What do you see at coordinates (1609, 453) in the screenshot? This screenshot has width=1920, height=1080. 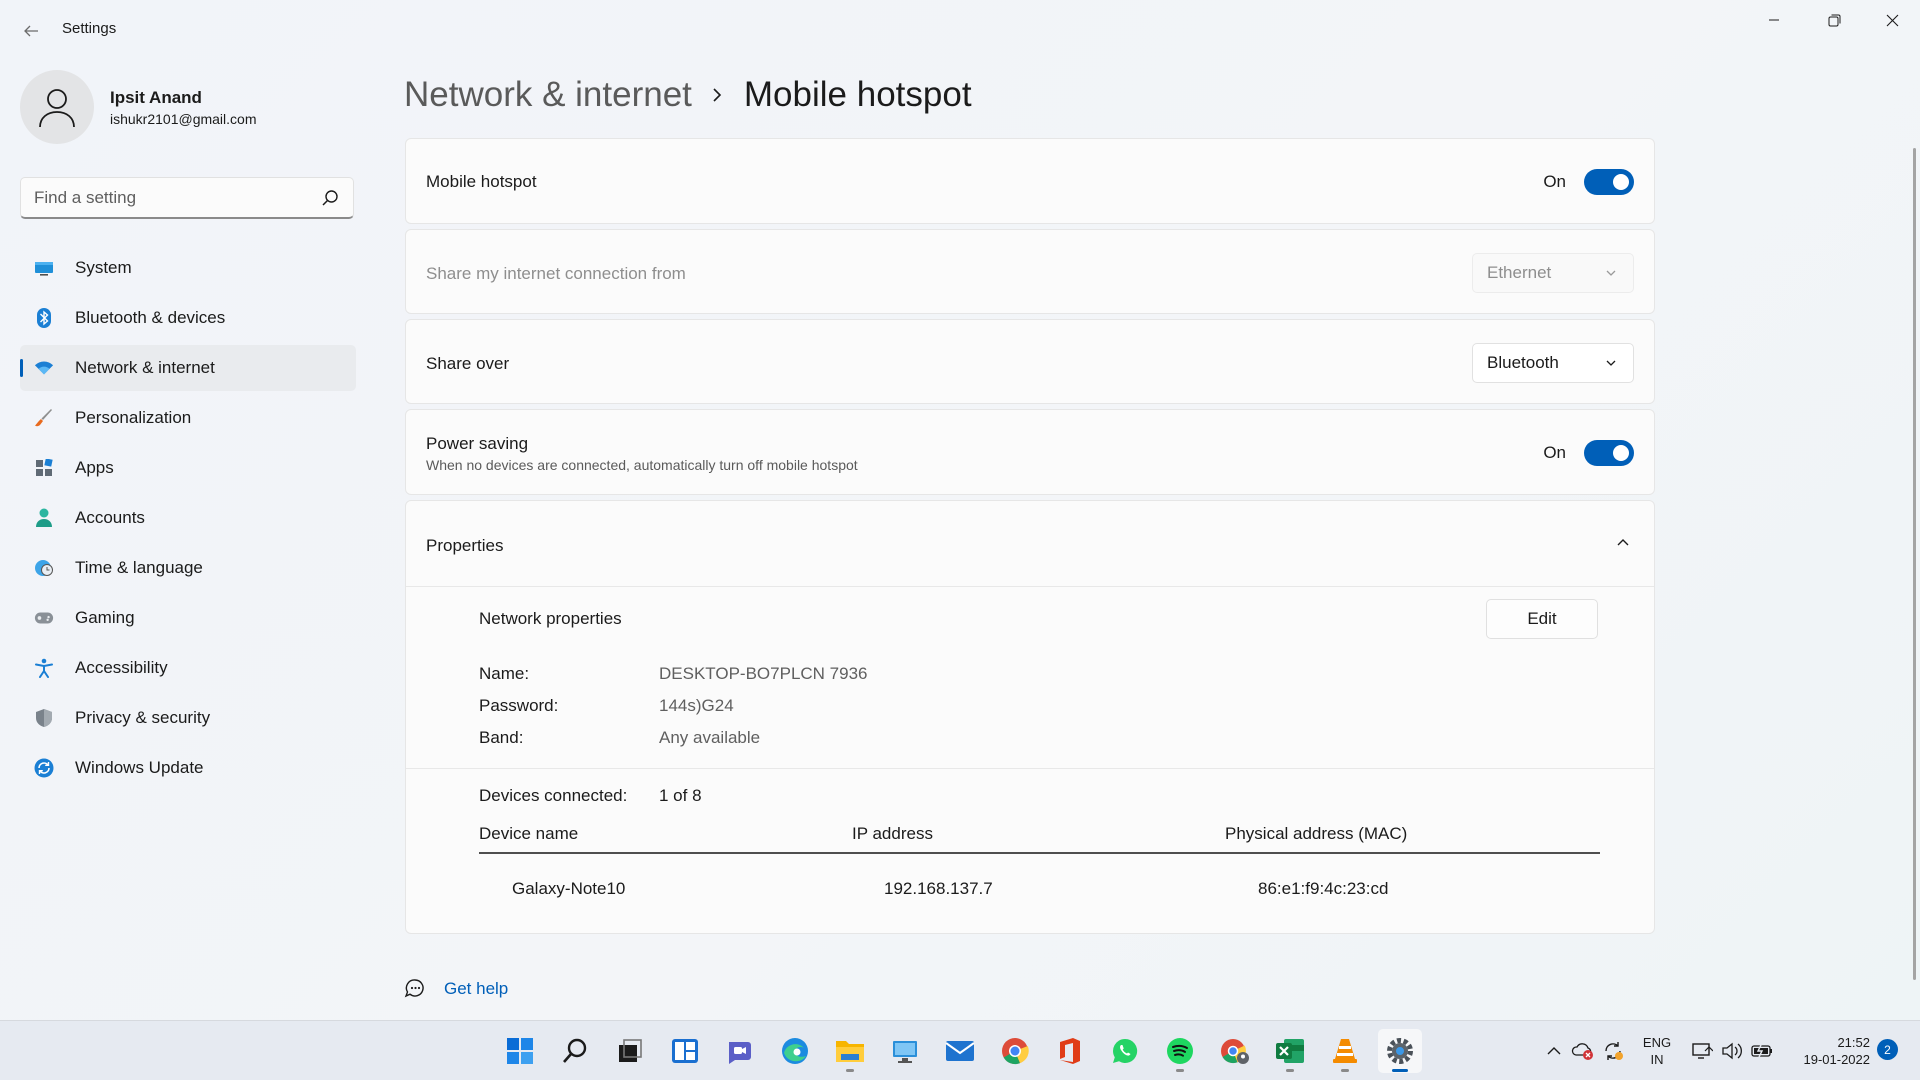 I see `power-saving-toggle` at bounding box center [1609, 453].